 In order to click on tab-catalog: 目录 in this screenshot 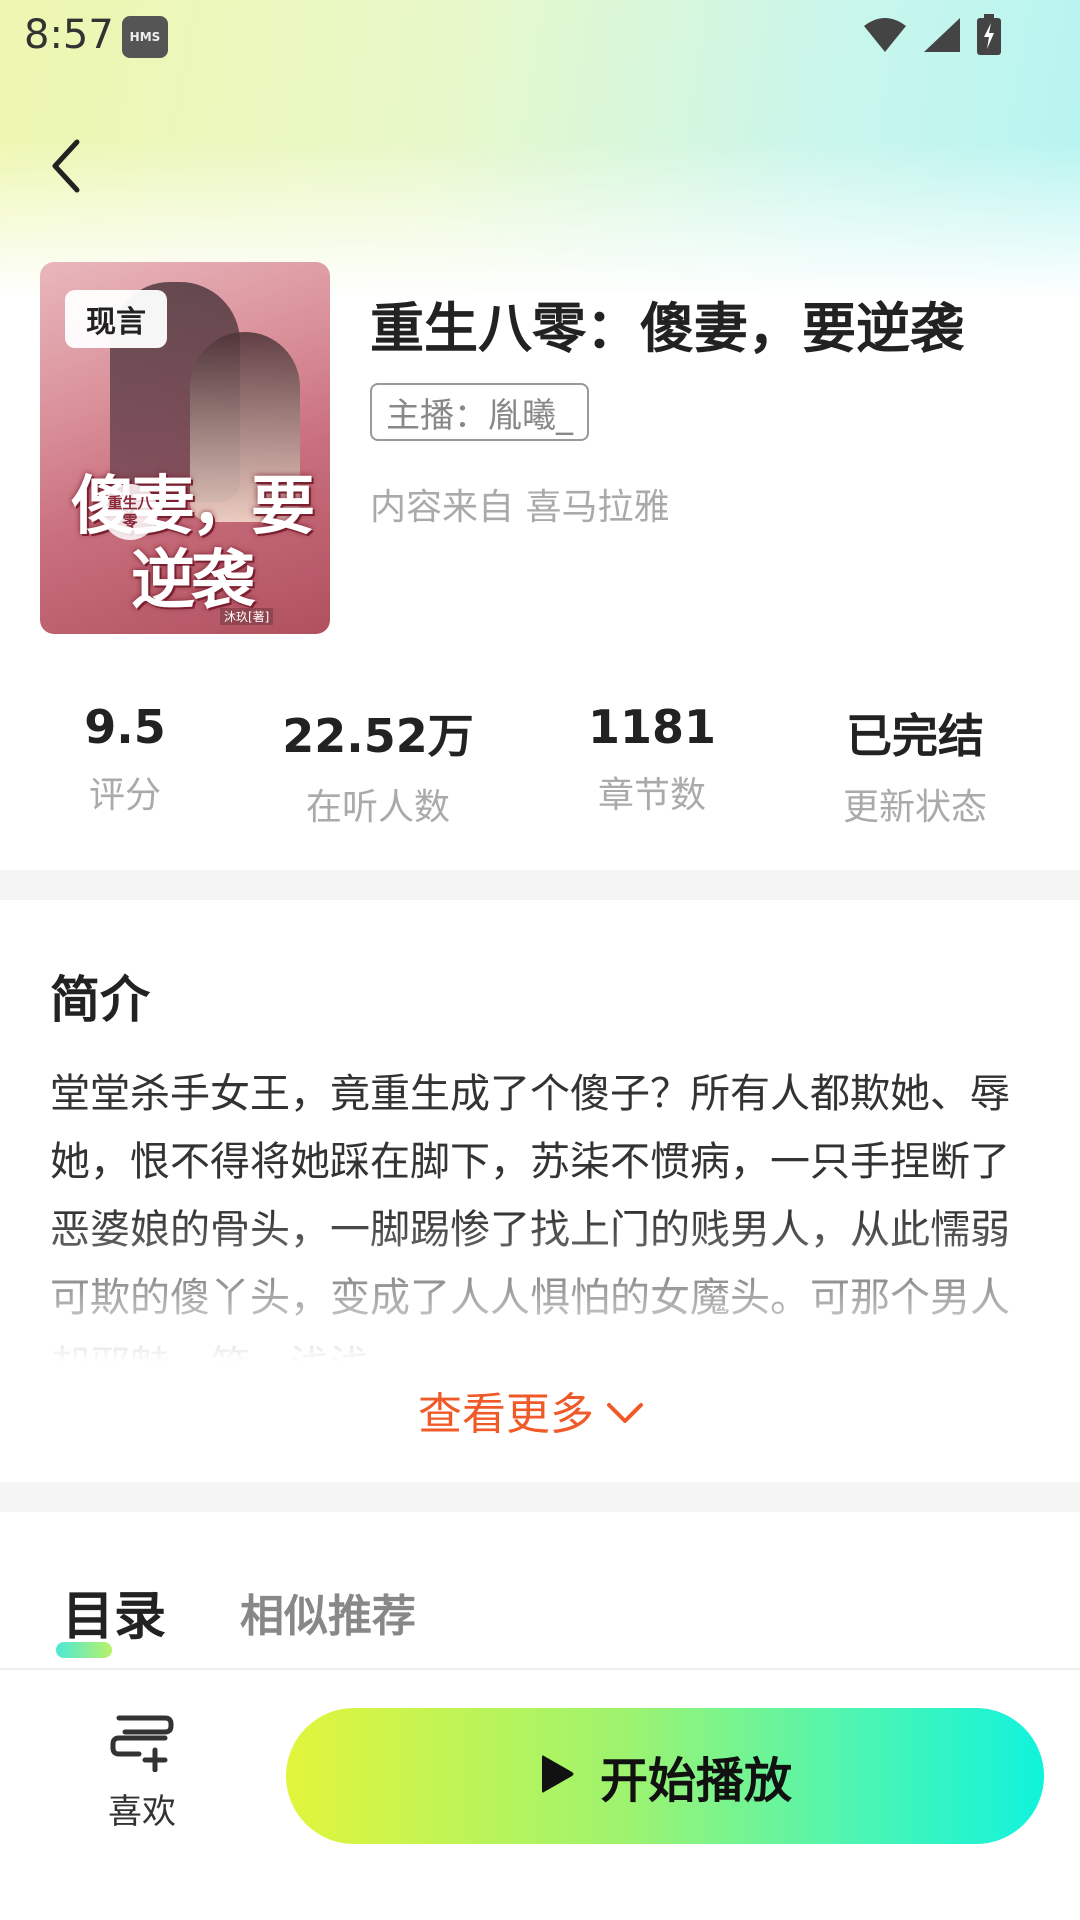, I will do `click(114, 1611)`.